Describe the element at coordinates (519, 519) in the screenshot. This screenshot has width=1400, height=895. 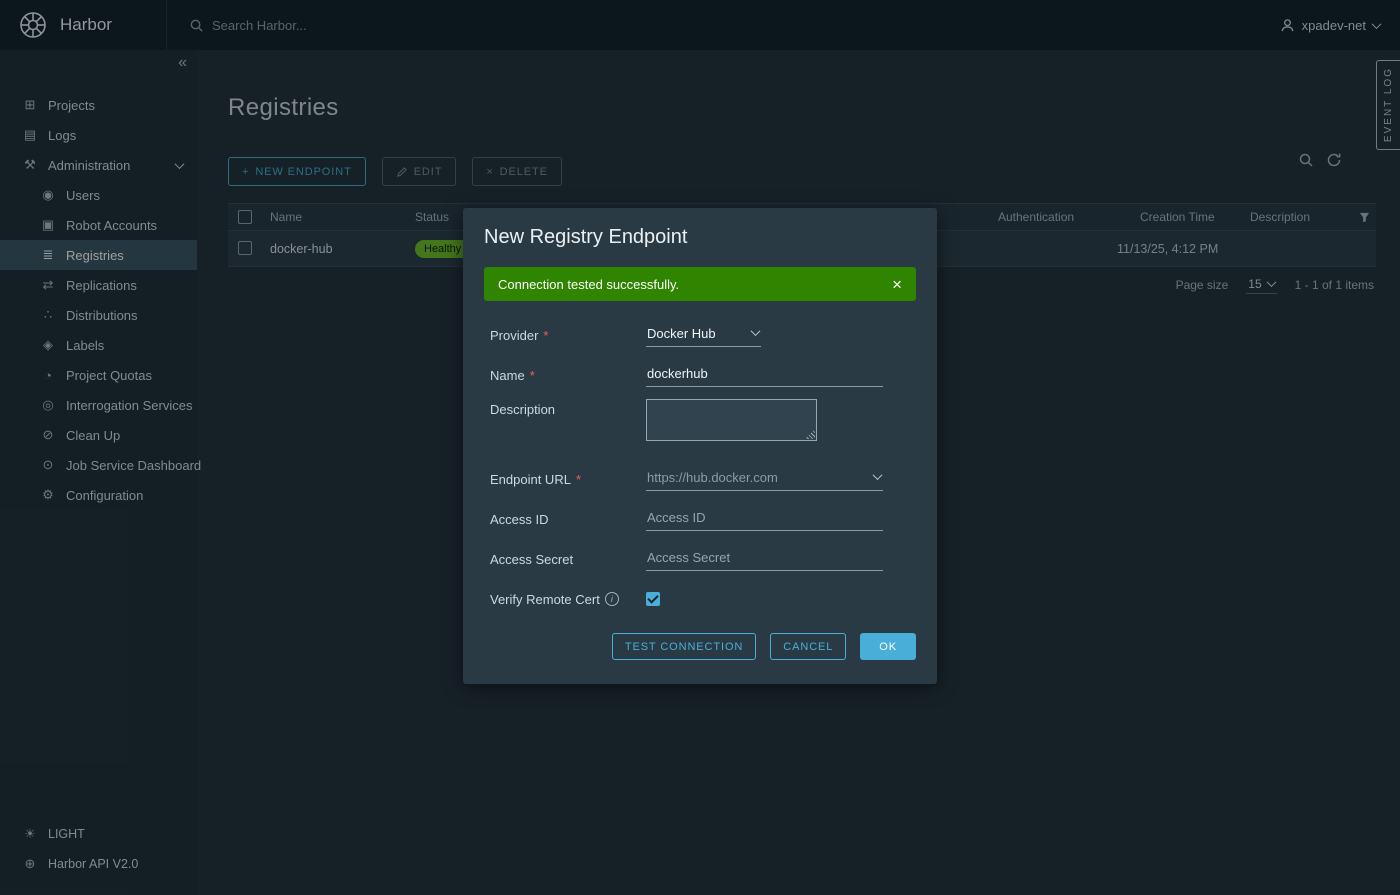
I see `access-id-label: Access ID` at that location.